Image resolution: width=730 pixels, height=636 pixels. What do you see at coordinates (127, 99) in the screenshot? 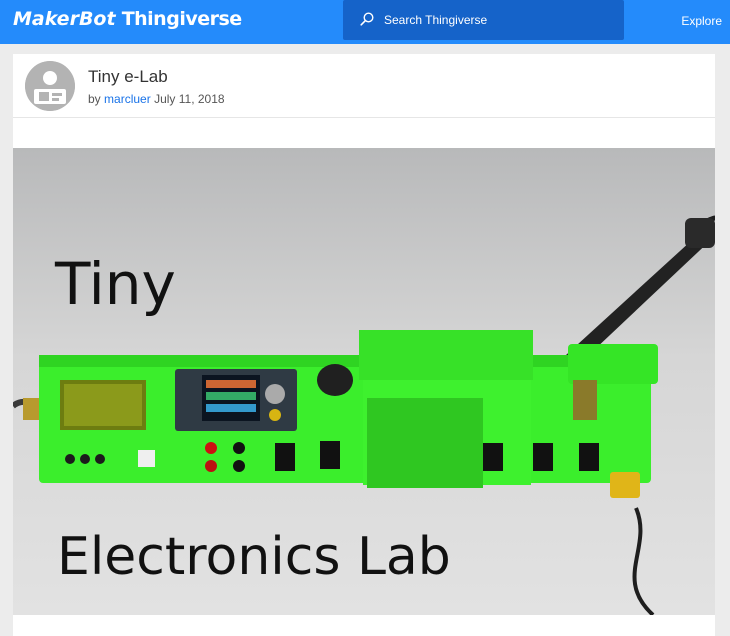
I see `author-link: marcluer` at bounding box center [127, 99].